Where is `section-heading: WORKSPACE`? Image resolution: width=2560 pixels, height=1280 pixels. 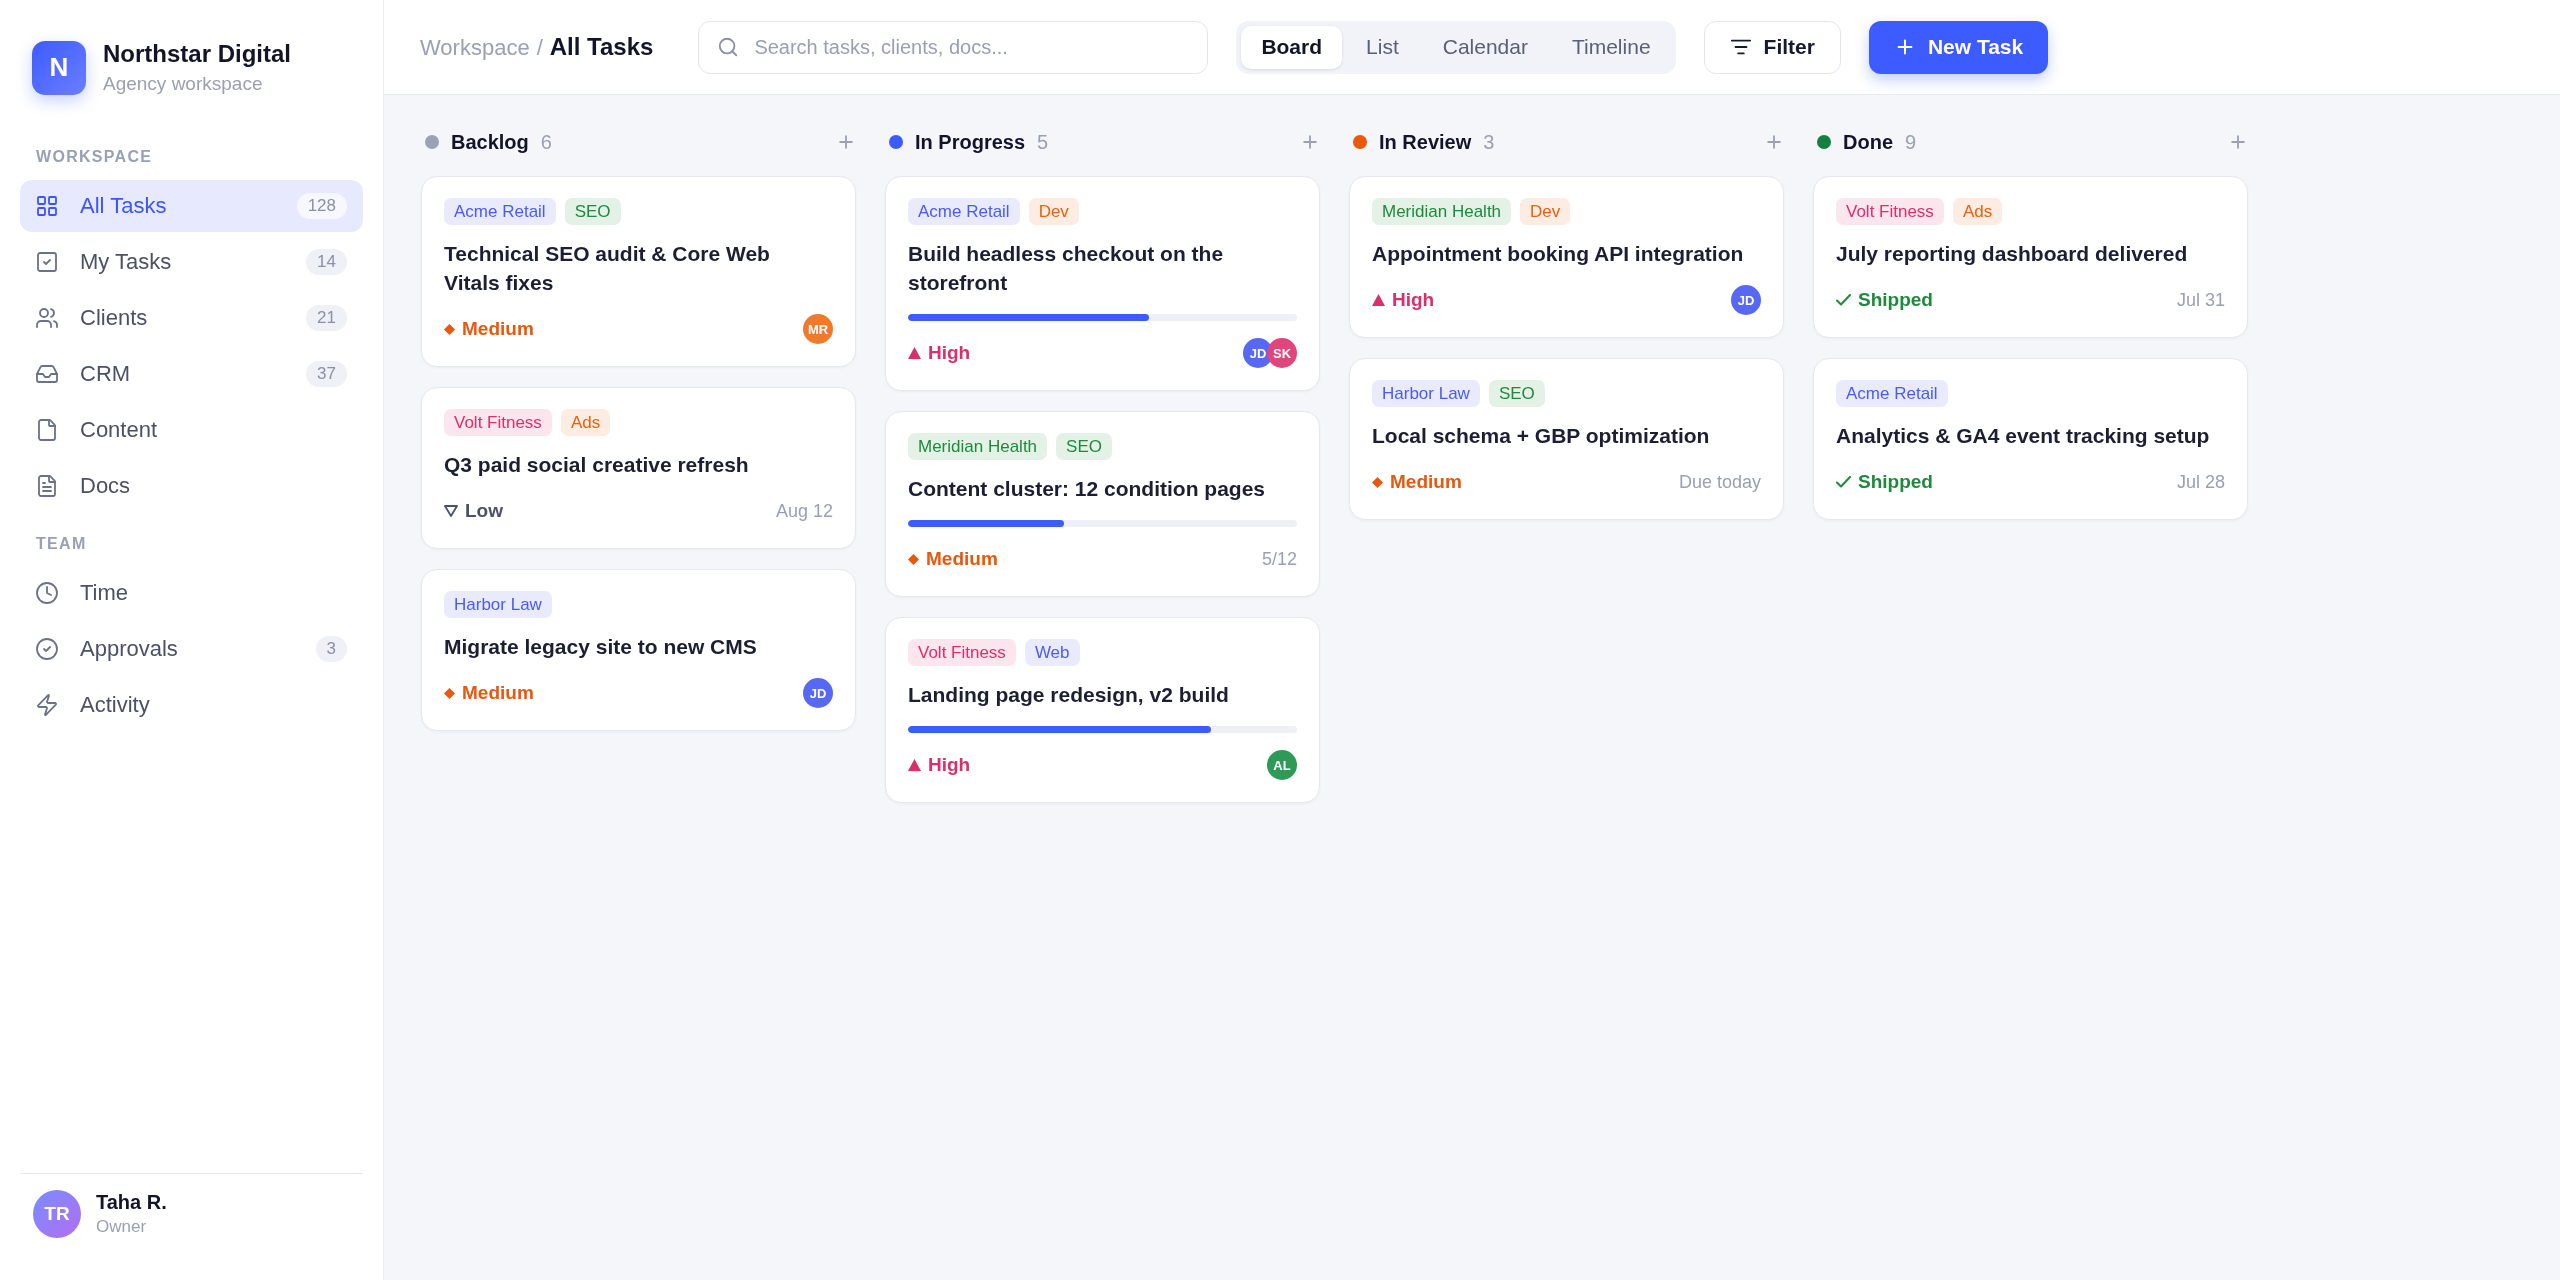 section-heading: WORKSPACE is located at coordinates (94, 157).